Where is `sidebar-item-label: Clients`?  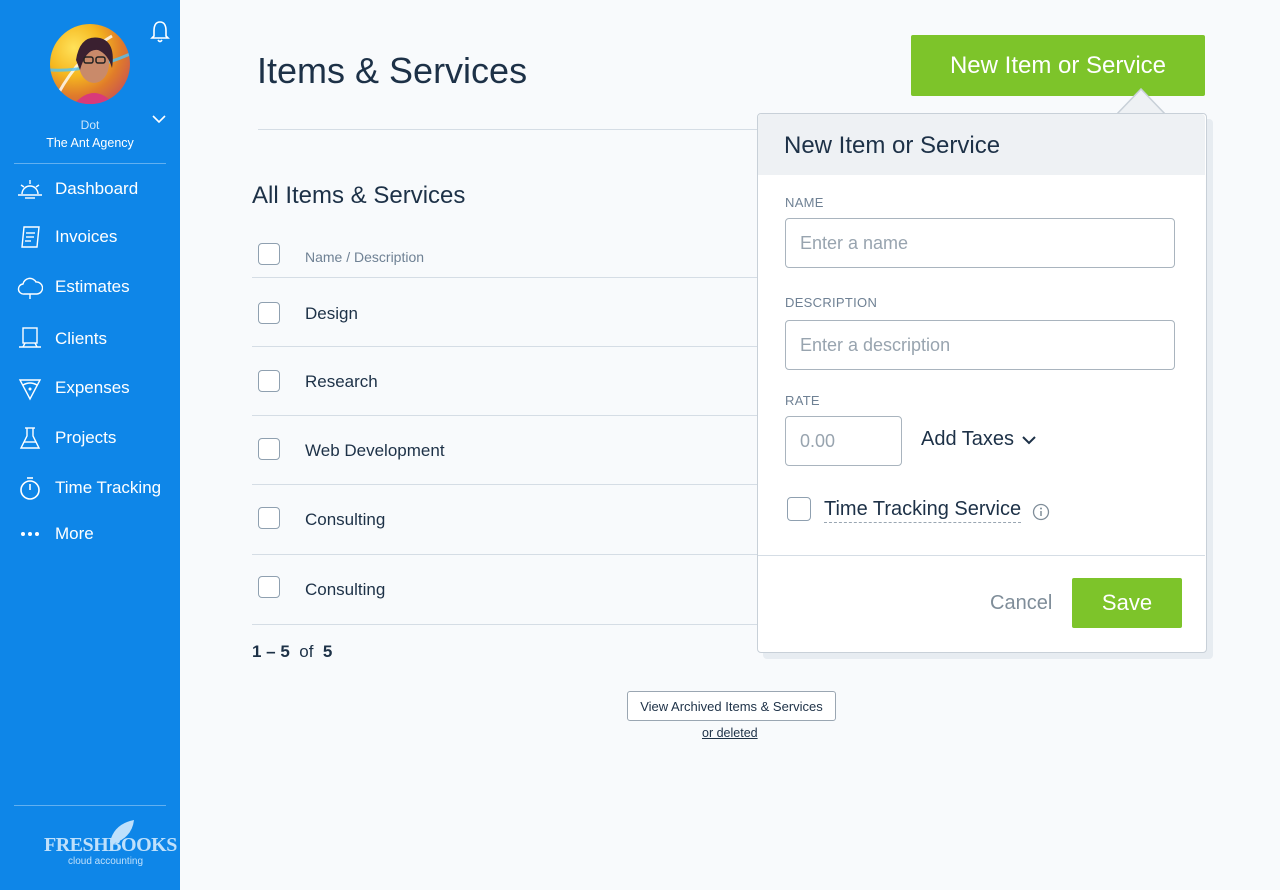 sidebar-item-label: Clients is located at coordinates (81, 338).